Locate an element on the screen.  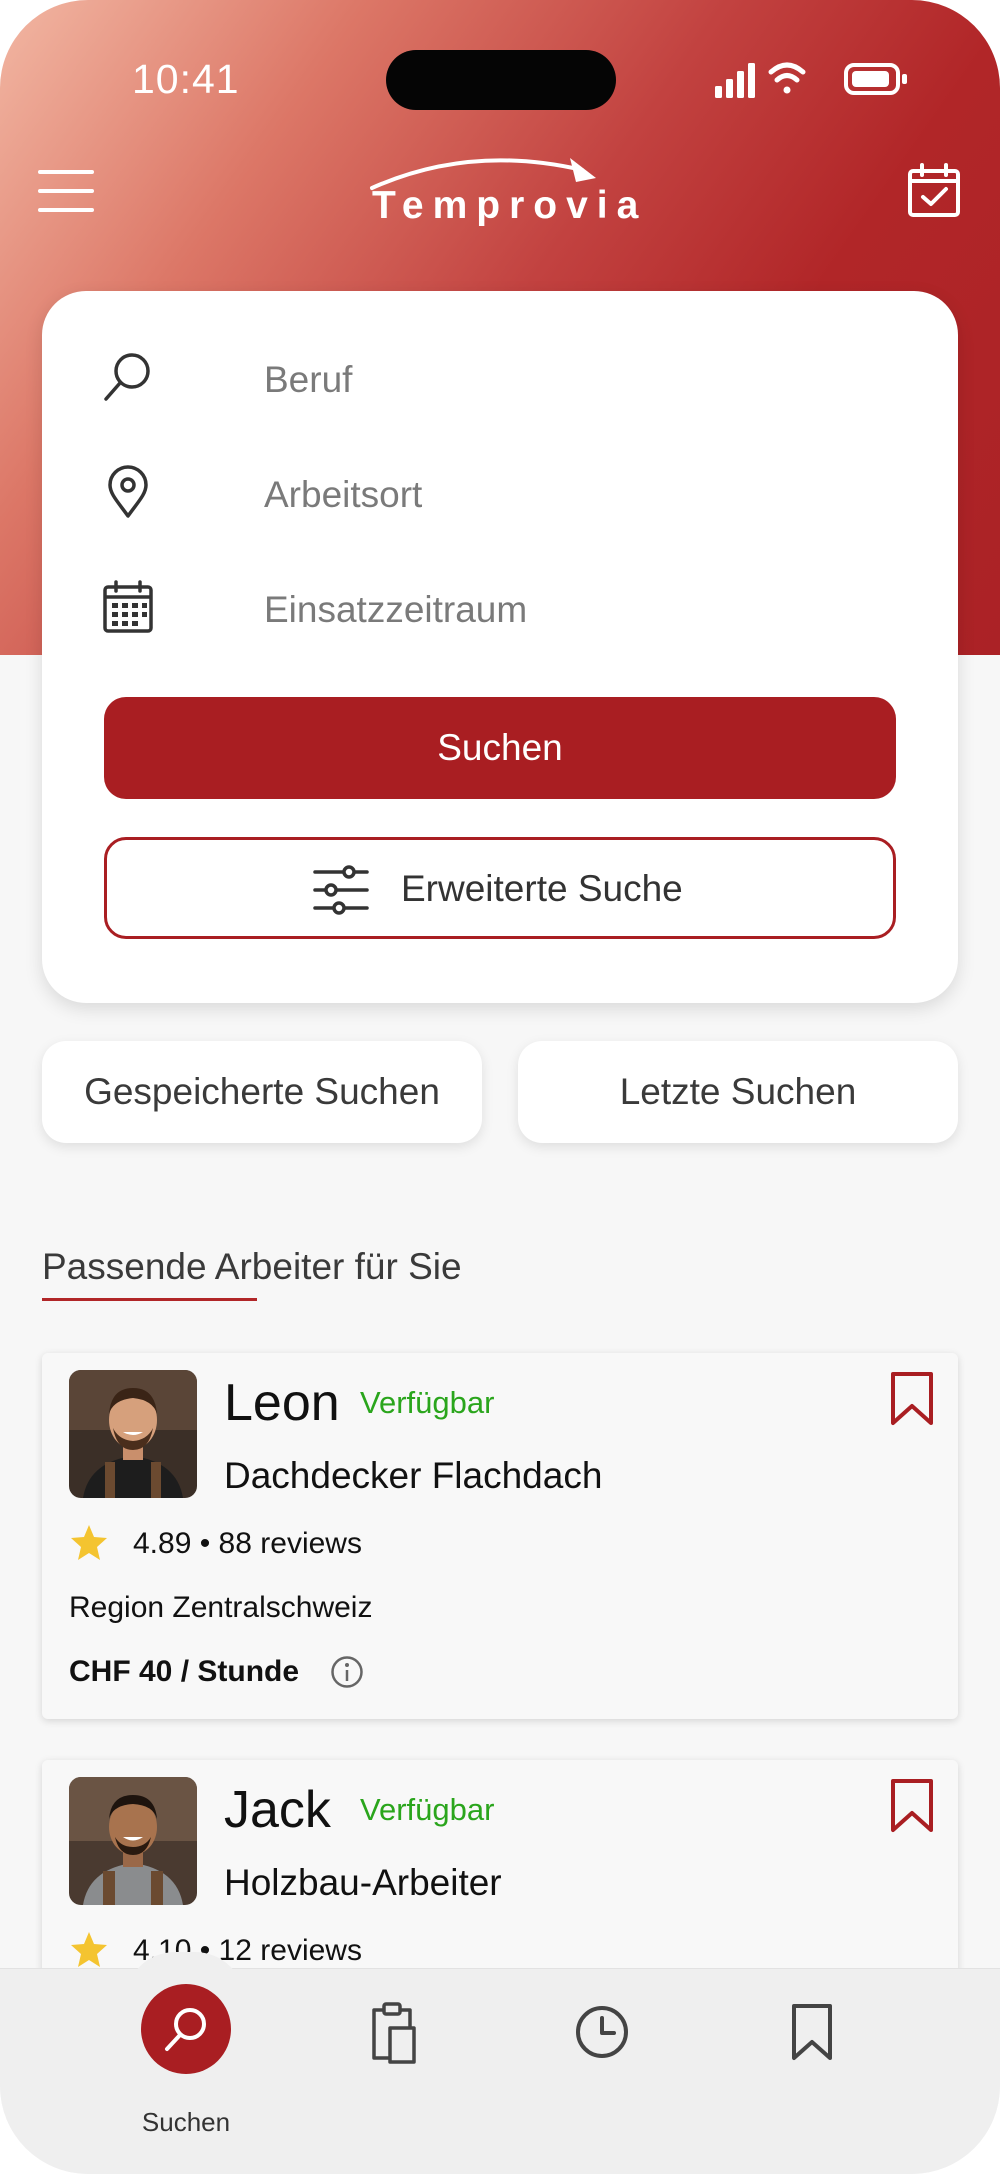
status-bar: 10:41 is located at coordinates (500, 80).